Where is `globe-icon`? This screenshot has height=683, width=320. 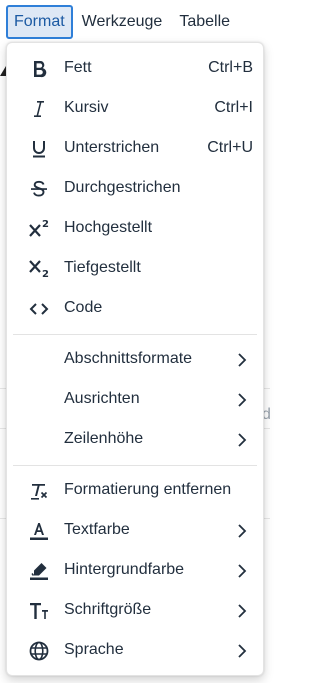
globe-icon is located at coordinates (39, 651).